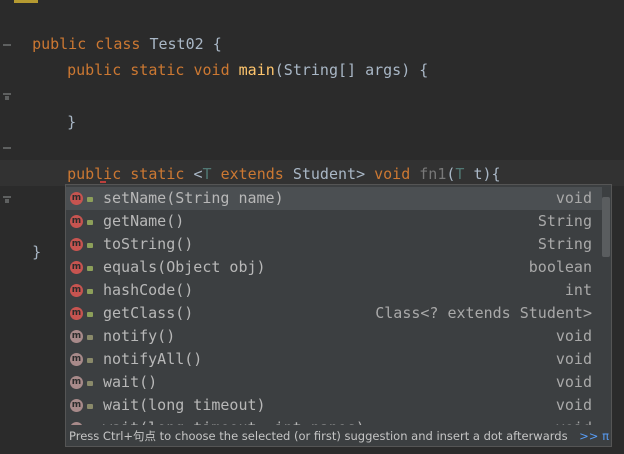 The height and width of the screenshot is (454, 624). What do you see at coordinates (256, 70) in the screenshot?
I see `method-name: main` at bounding box center [256, 70].